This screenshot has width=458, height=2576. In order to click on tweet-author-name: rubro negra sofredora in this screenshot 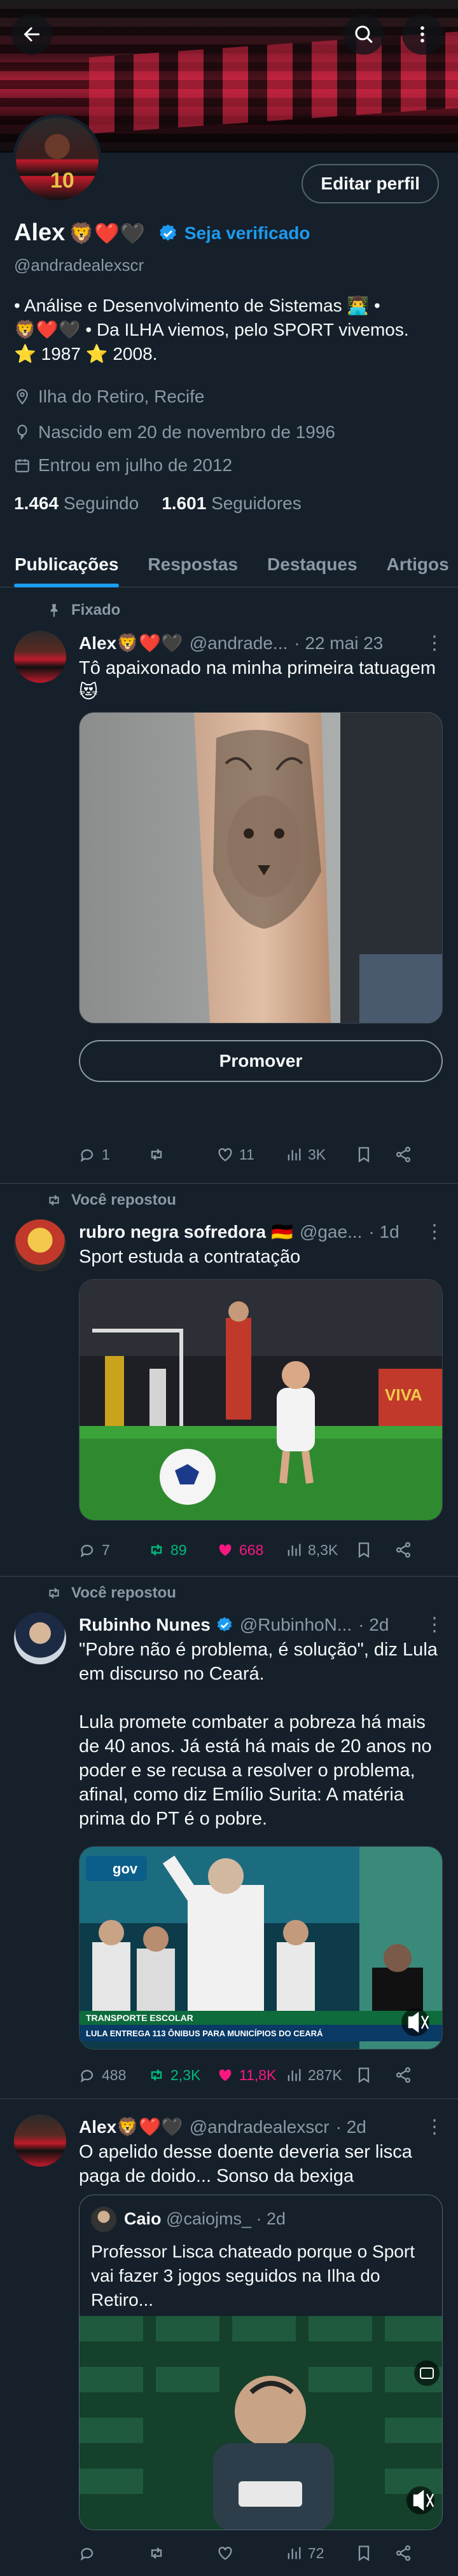, I will do `click(172, 1232)`.